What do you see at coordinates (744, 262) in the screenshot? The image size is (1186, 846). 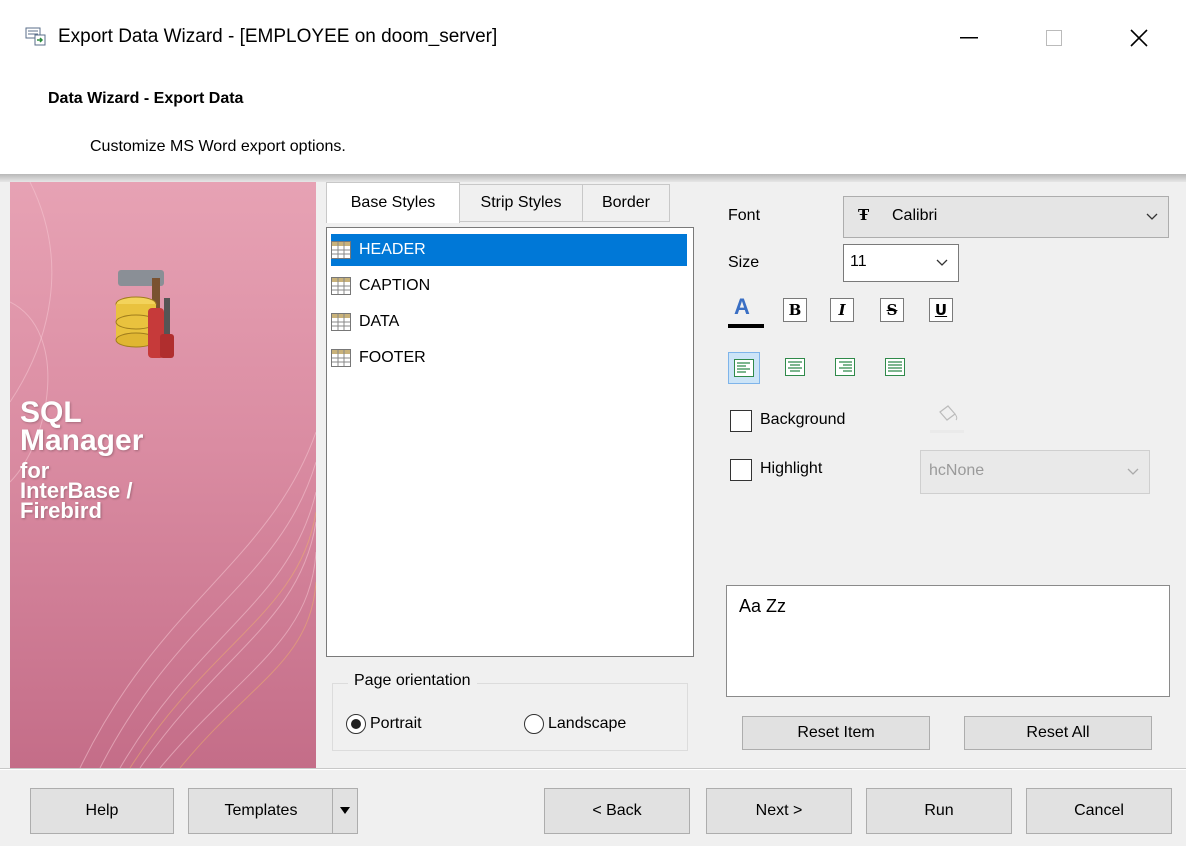 I see `size-label: Size` at bounding box center [744, 262].